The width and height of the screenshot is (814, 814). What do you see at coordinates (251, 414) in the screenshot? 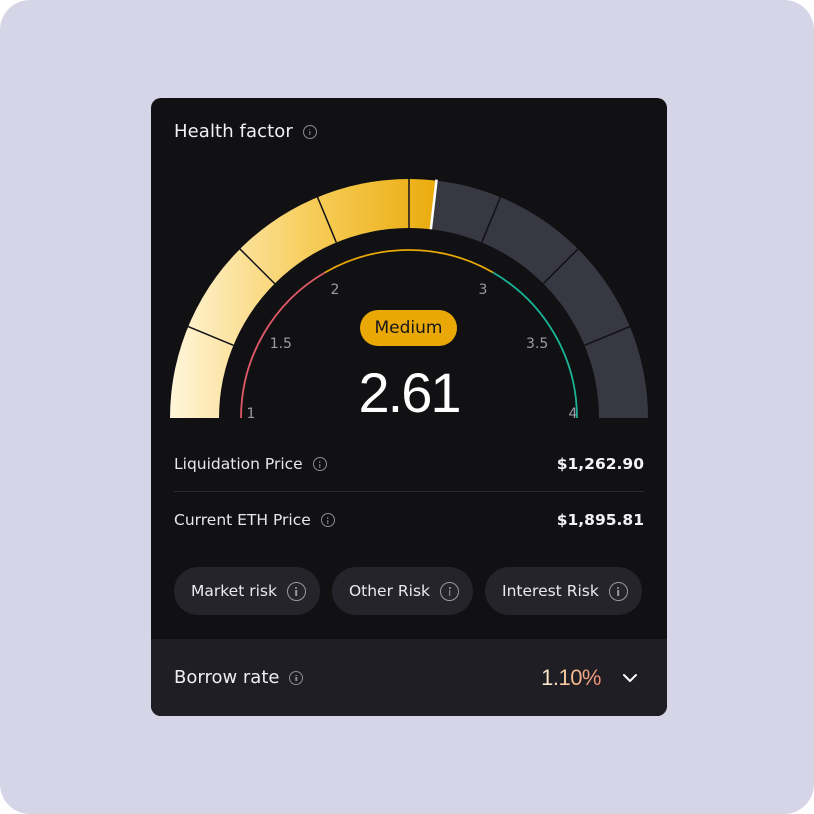
I see `tick-label: 1` at bounding box center [251, 414].